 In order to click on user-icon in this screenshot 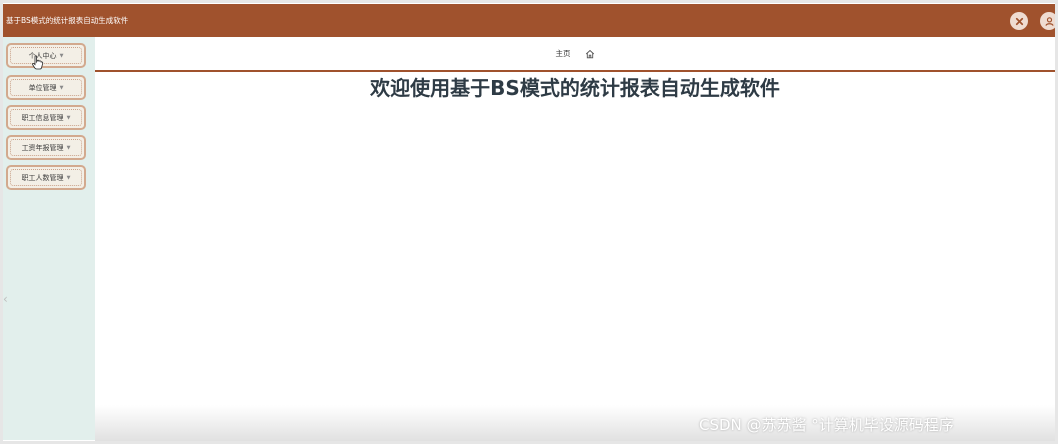, I will do `click(1049, 21)`.